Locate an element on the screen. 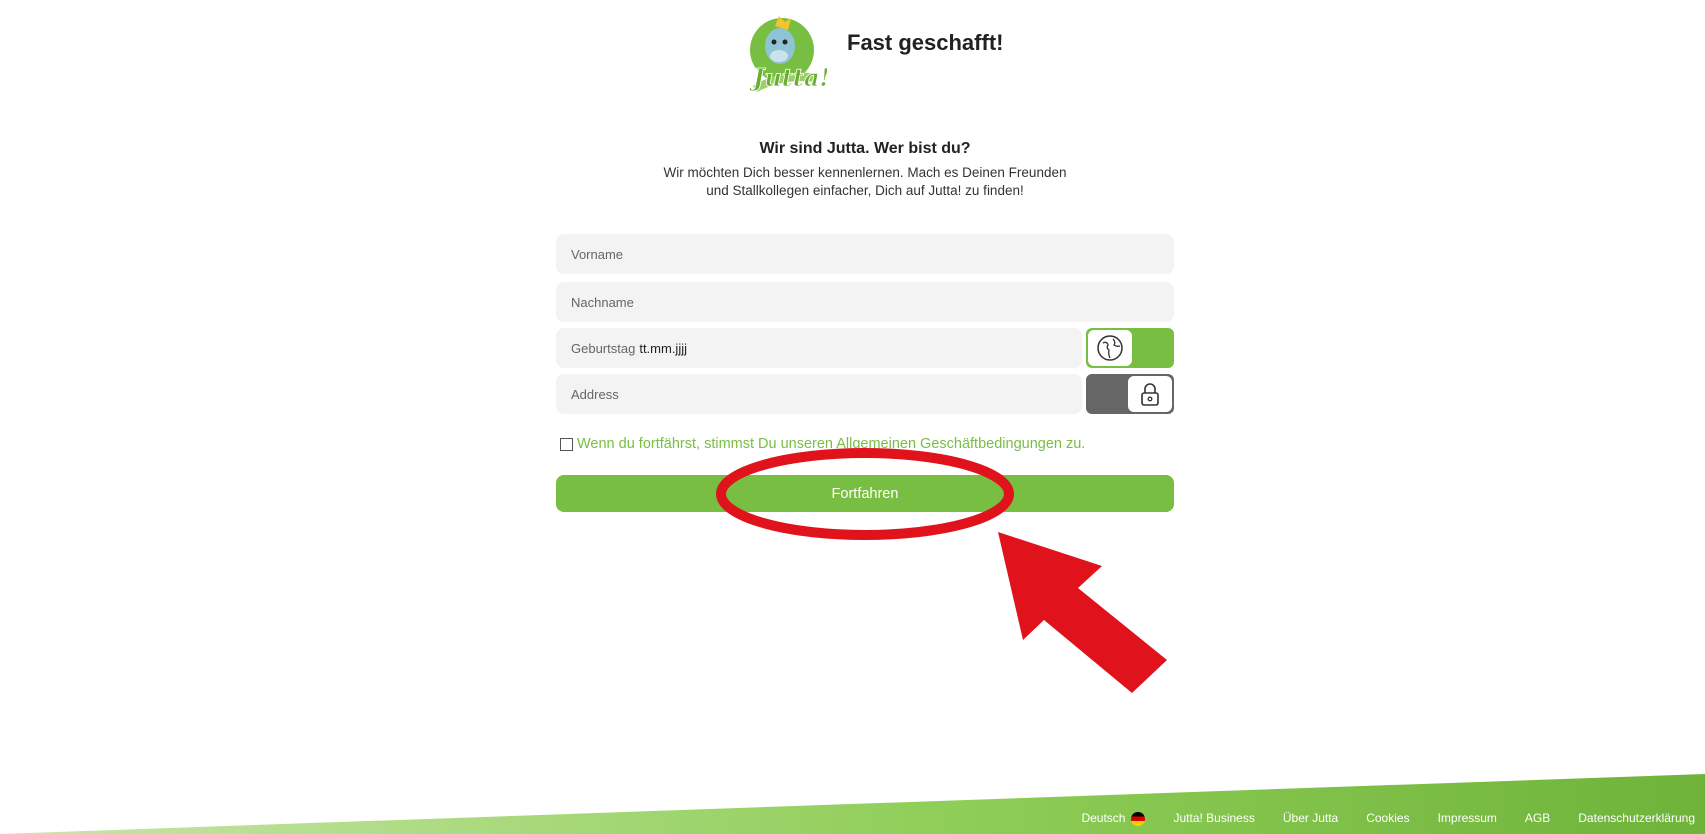 The height and width of the screenshot is (834, 1705). address-visibility-toggle is located at coordinates (1130, 394).